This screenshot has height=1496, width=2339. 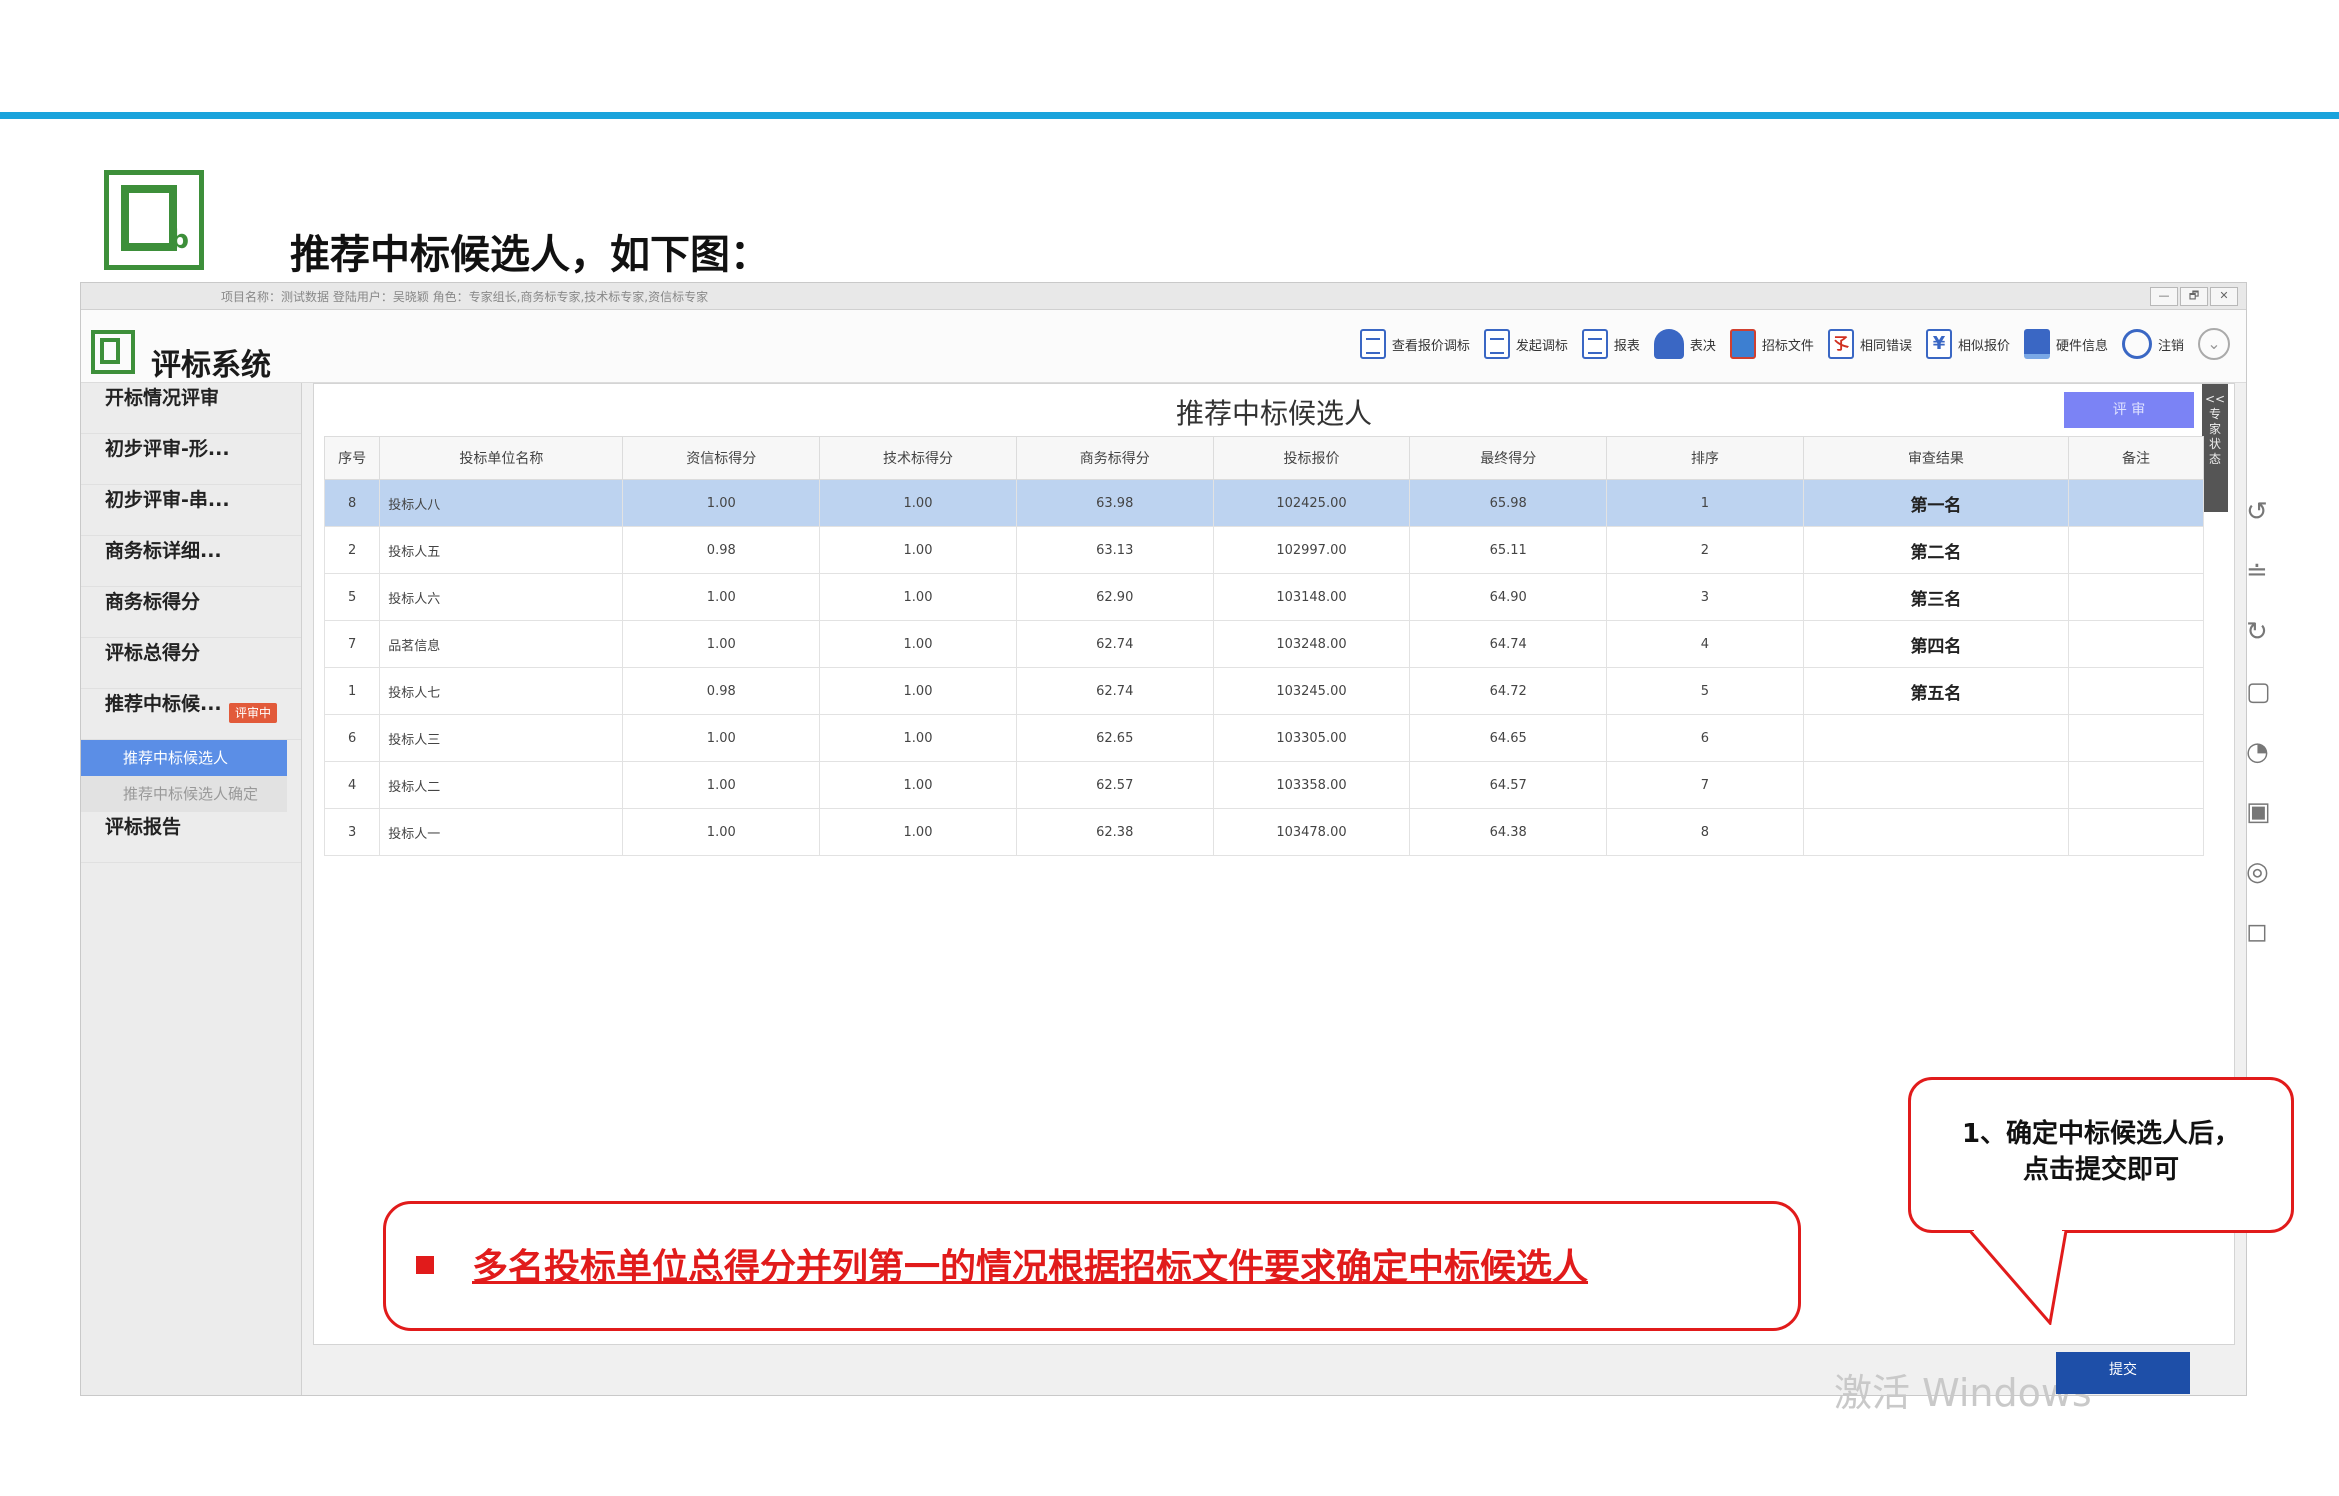 What do you see at coordinates (191, 663) in the screenshot?
I see `sidebar-item-total-score: 评标总得分` at bounding box center [191, 663].